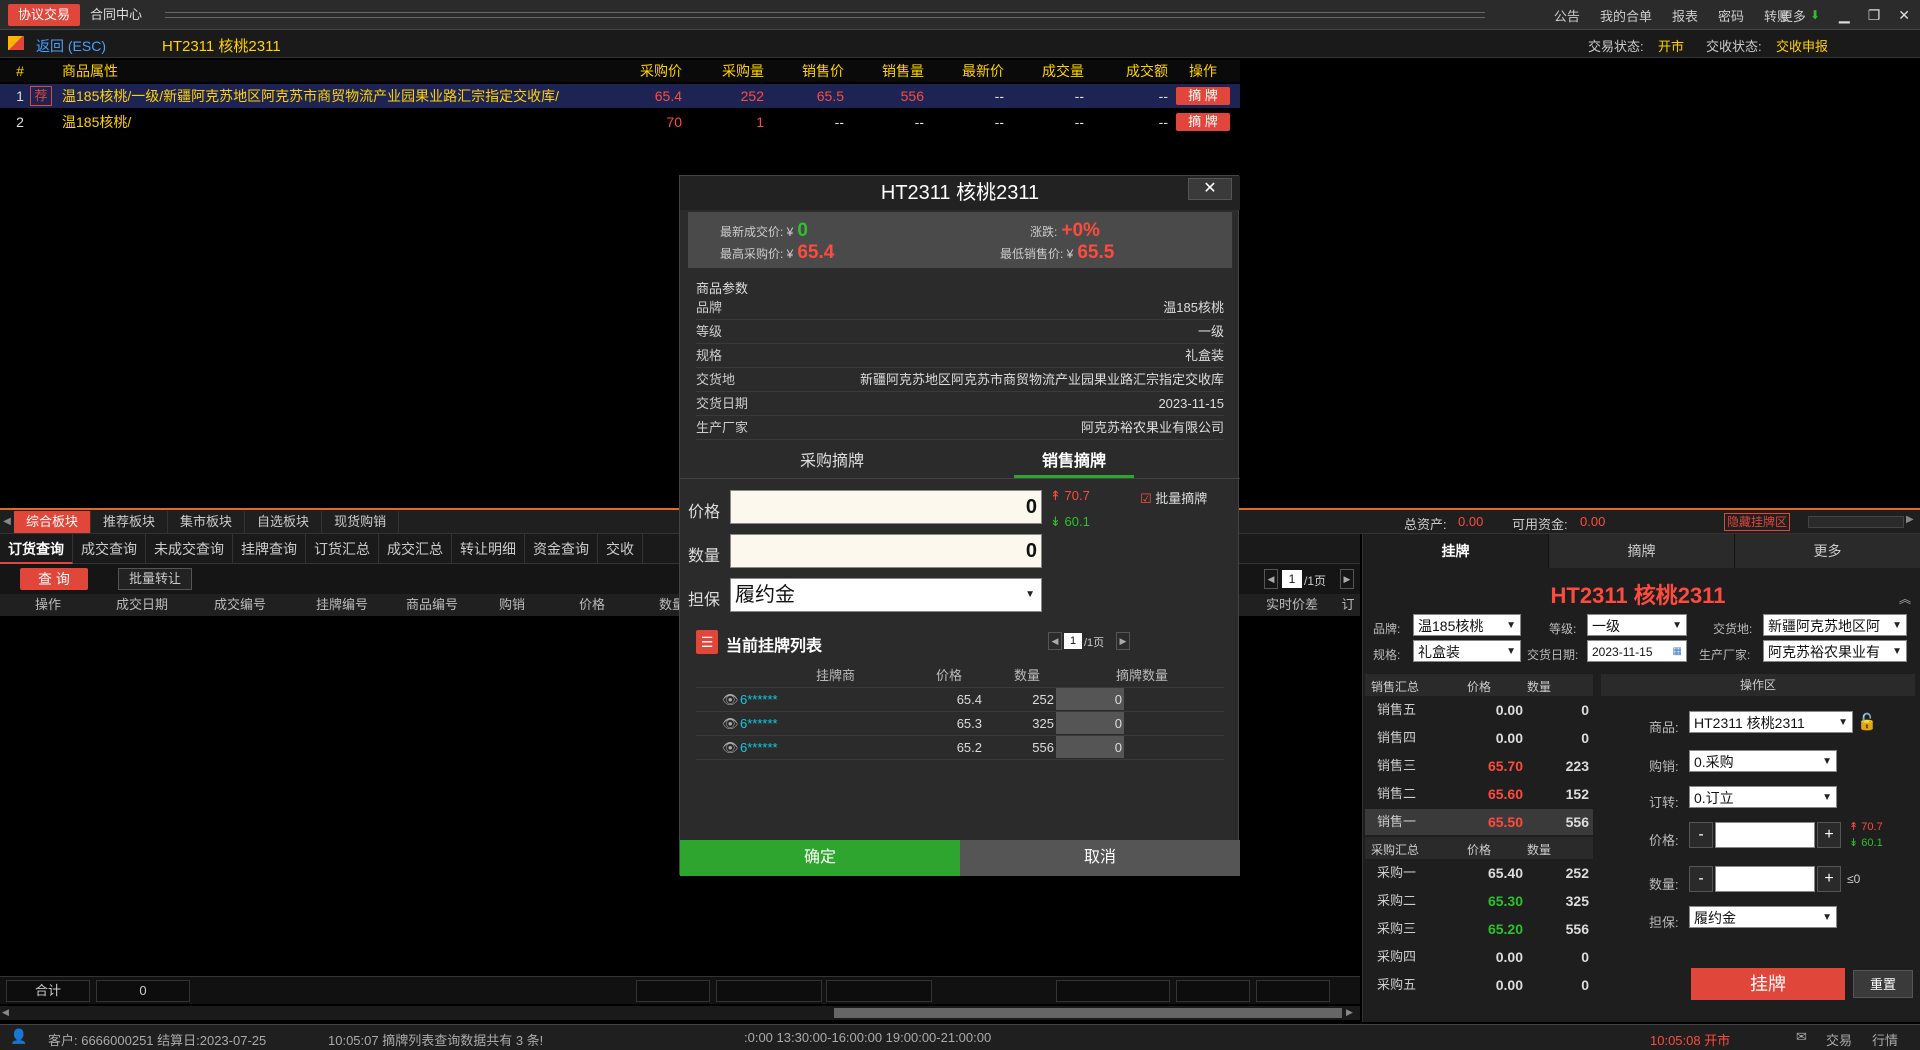 Image resolution: width=1920 pixels, height=1050 pixels. What do you see at coordinates (1479, 873) in the screenshot?
I see `buy-level-1: 采购一 65.40 252` at bounding box center [1479, 873].